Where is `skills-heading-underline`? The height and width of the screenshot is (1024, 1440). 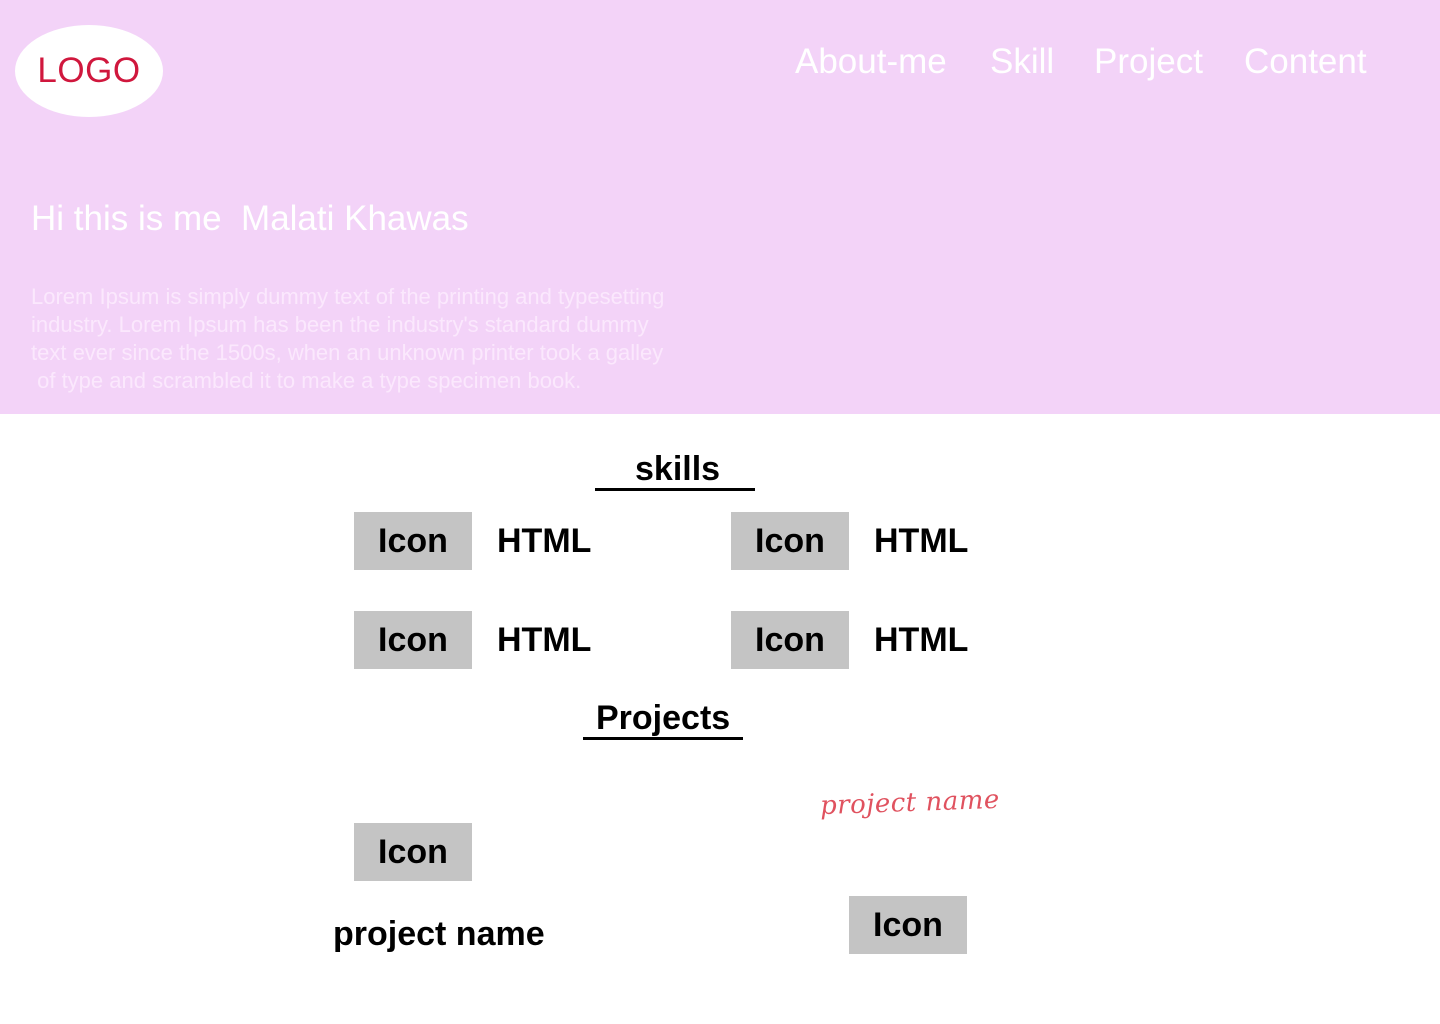 skills-heading-underline is located at coordinates (675, 489).